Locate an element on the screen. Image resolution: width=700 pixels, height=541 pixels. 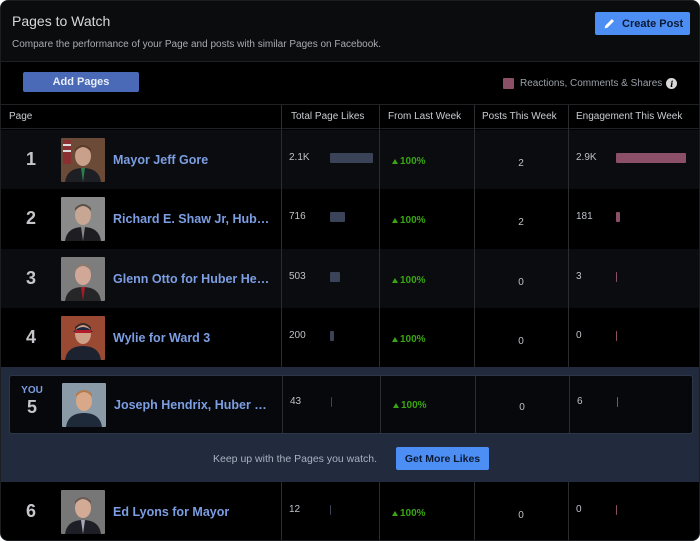
pencil-icon is located at coordinates (609, 24).